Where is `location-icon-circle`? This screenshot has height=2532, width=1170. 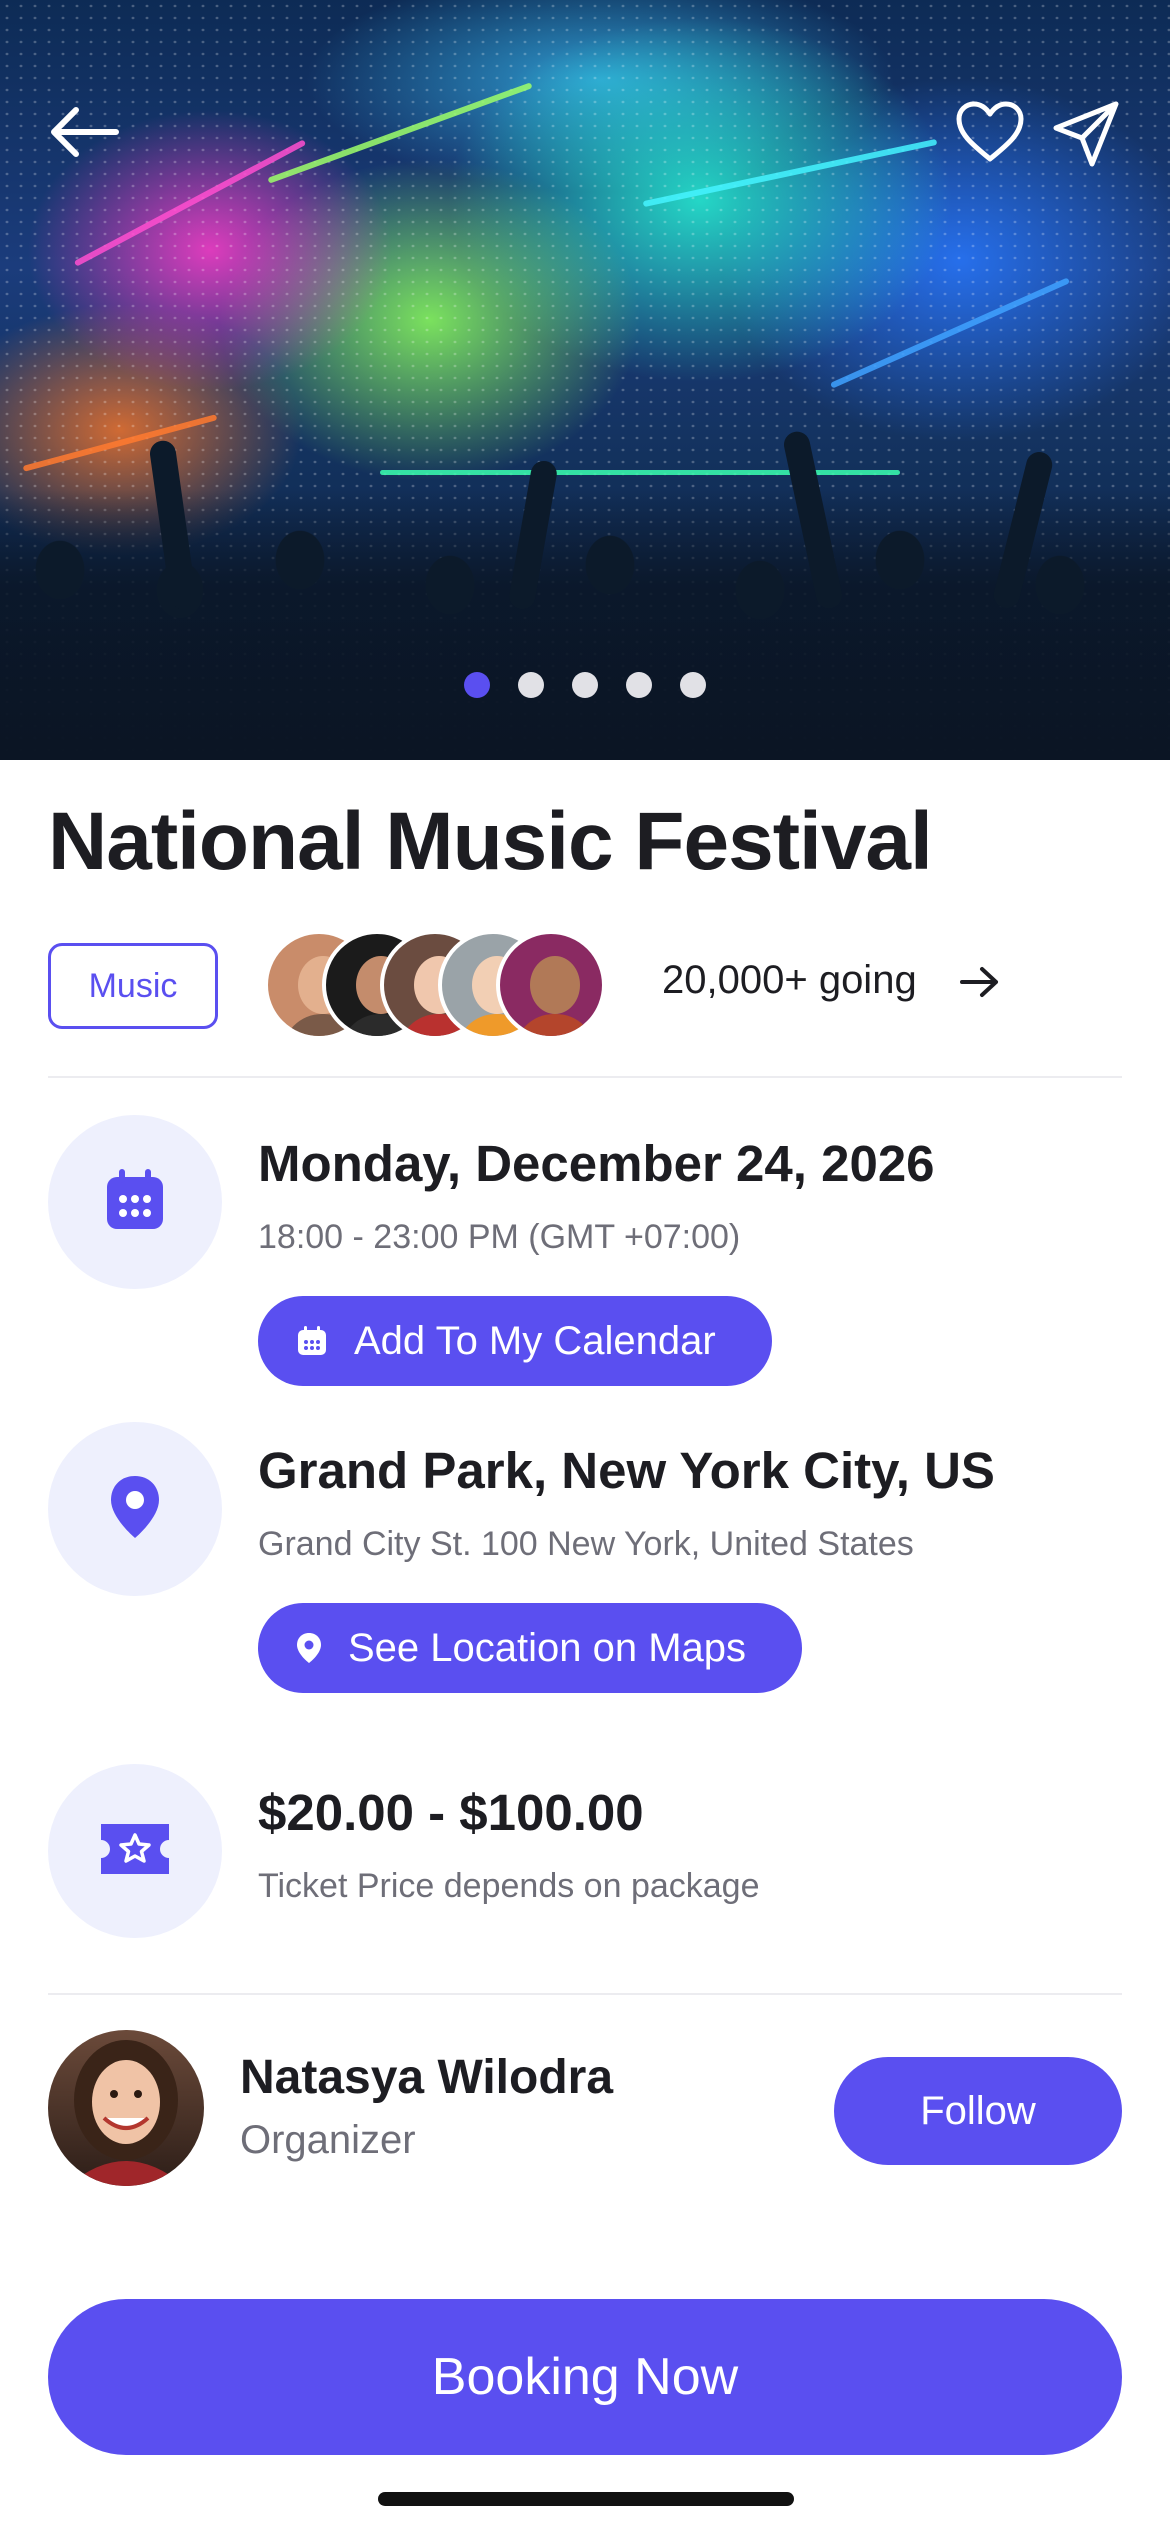
location-icon-circle is located at coordinates (135, 1509).